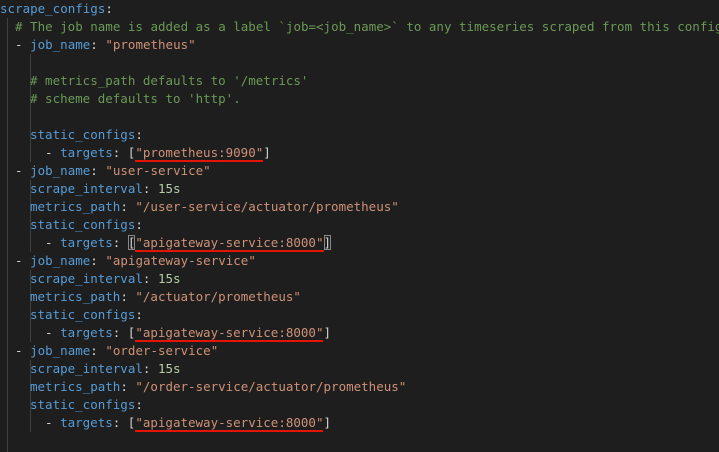 This screenshot has height=452, width=719. I want to click on string-value: "prometheus", so click(150, 44).